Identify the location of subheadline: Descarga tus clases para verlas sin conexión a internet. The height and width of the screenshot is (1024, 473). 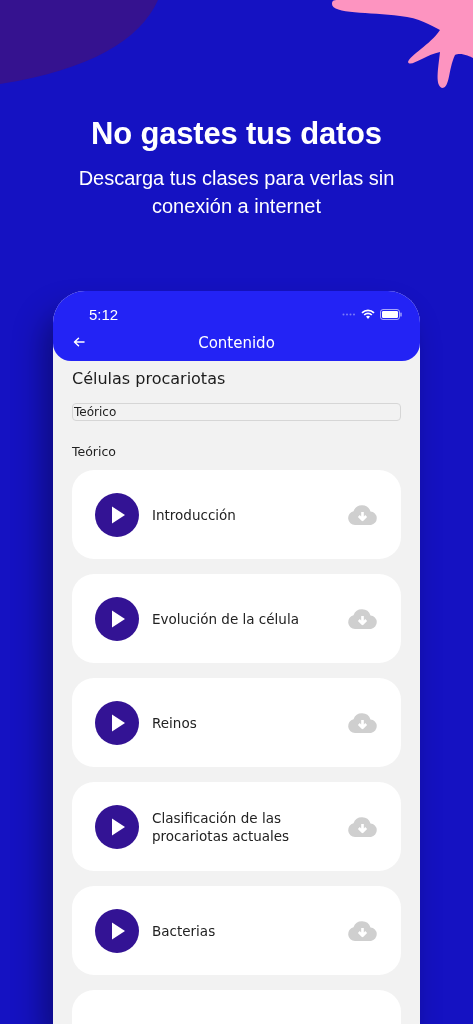
(236, 192).